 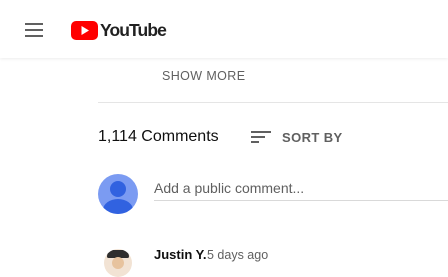 I want to click on avatar-face, so click(x=118, y=263).